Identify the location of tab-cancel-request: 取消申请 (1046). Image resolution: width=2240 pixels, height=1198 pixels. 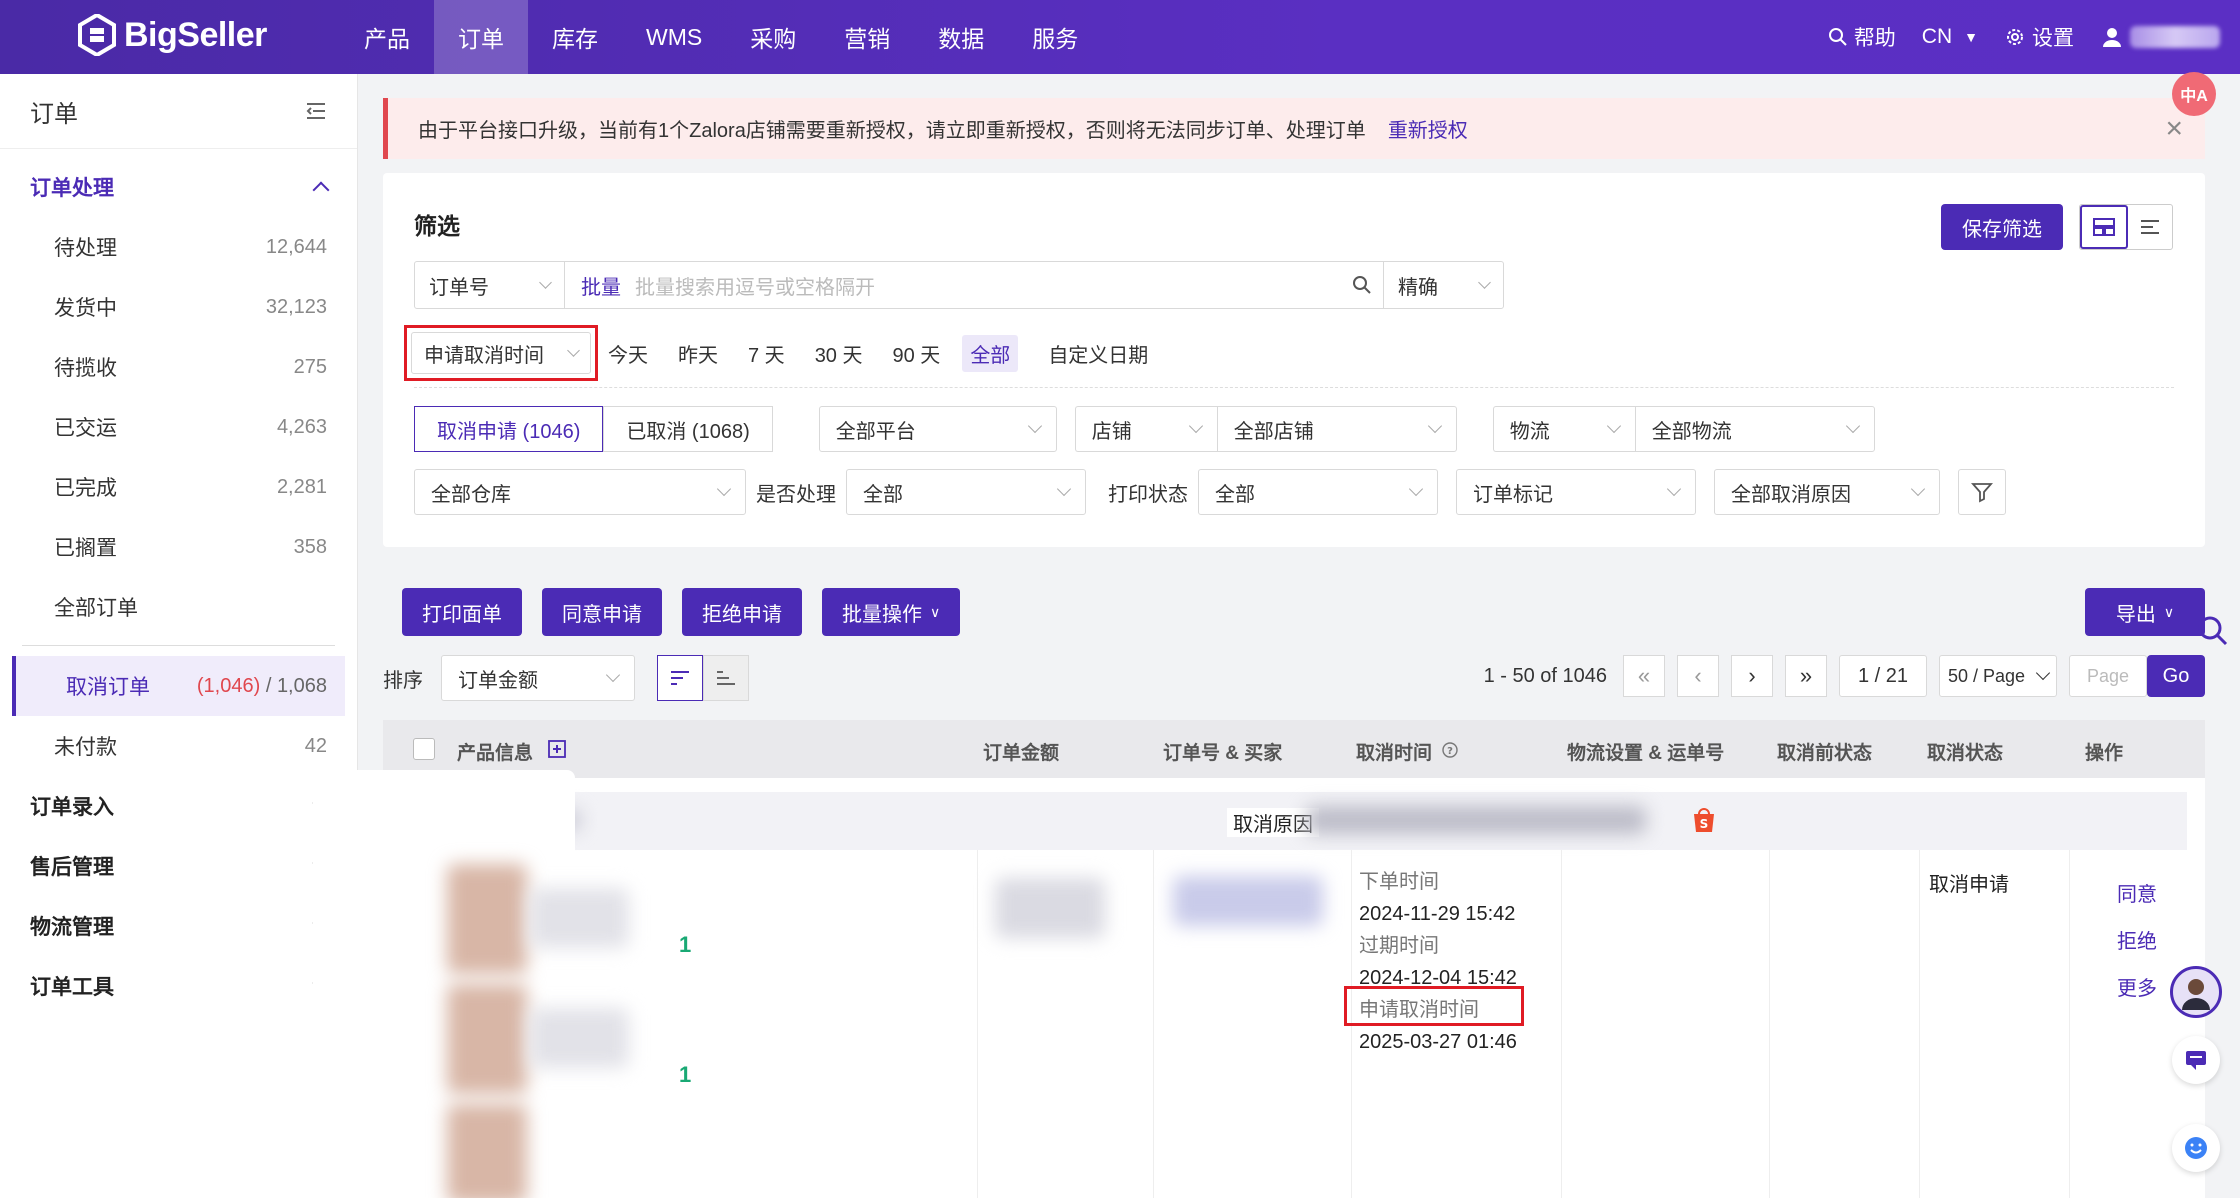
(509, 429).